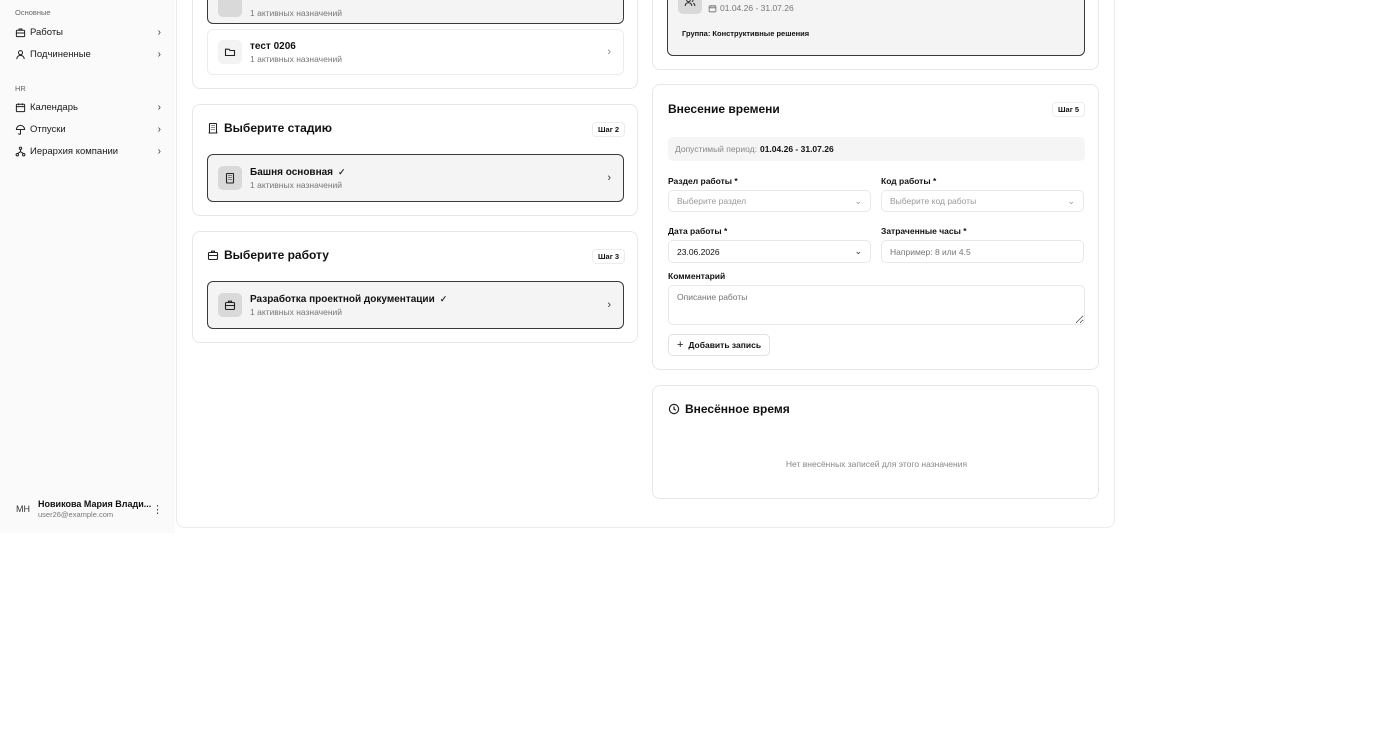 This screenshot has width=1400, height=742. I want to click on assignment-dates: 01.04.26 - 31.07.26, so click(757, 8).